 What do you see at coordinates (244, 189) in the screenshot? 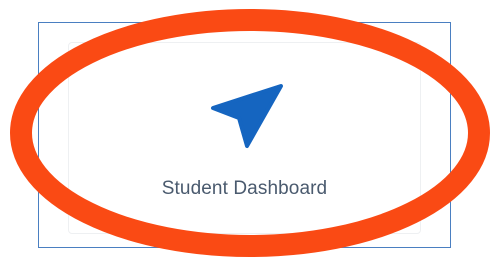
I see `tile-label: Student Dashboard` at bounding box center [244, 189].